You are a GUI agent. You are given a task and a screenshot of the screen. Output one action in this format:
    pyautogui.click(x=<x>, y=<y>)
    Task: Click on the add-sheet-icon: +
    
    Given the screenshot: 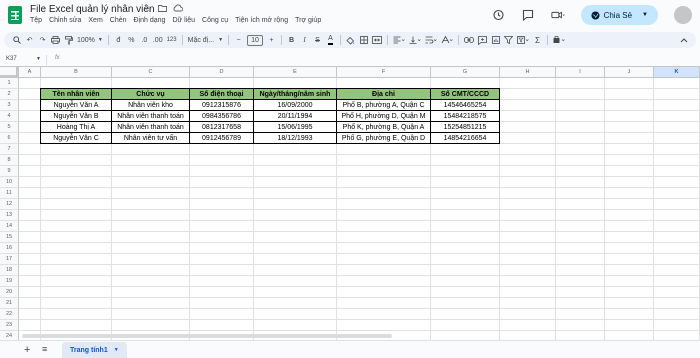 What is the action you would take?
    pyautogui.click(x=27, y=350)
    